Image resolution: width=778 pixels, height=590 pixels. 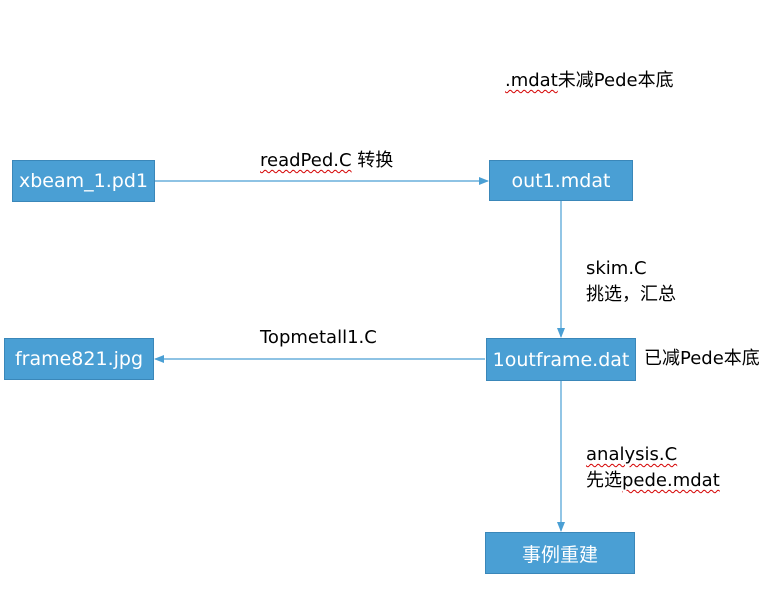 I want to click on note-mdat-unsubtracted: .mdat未减Pede本底, so click(x=589, y=81).